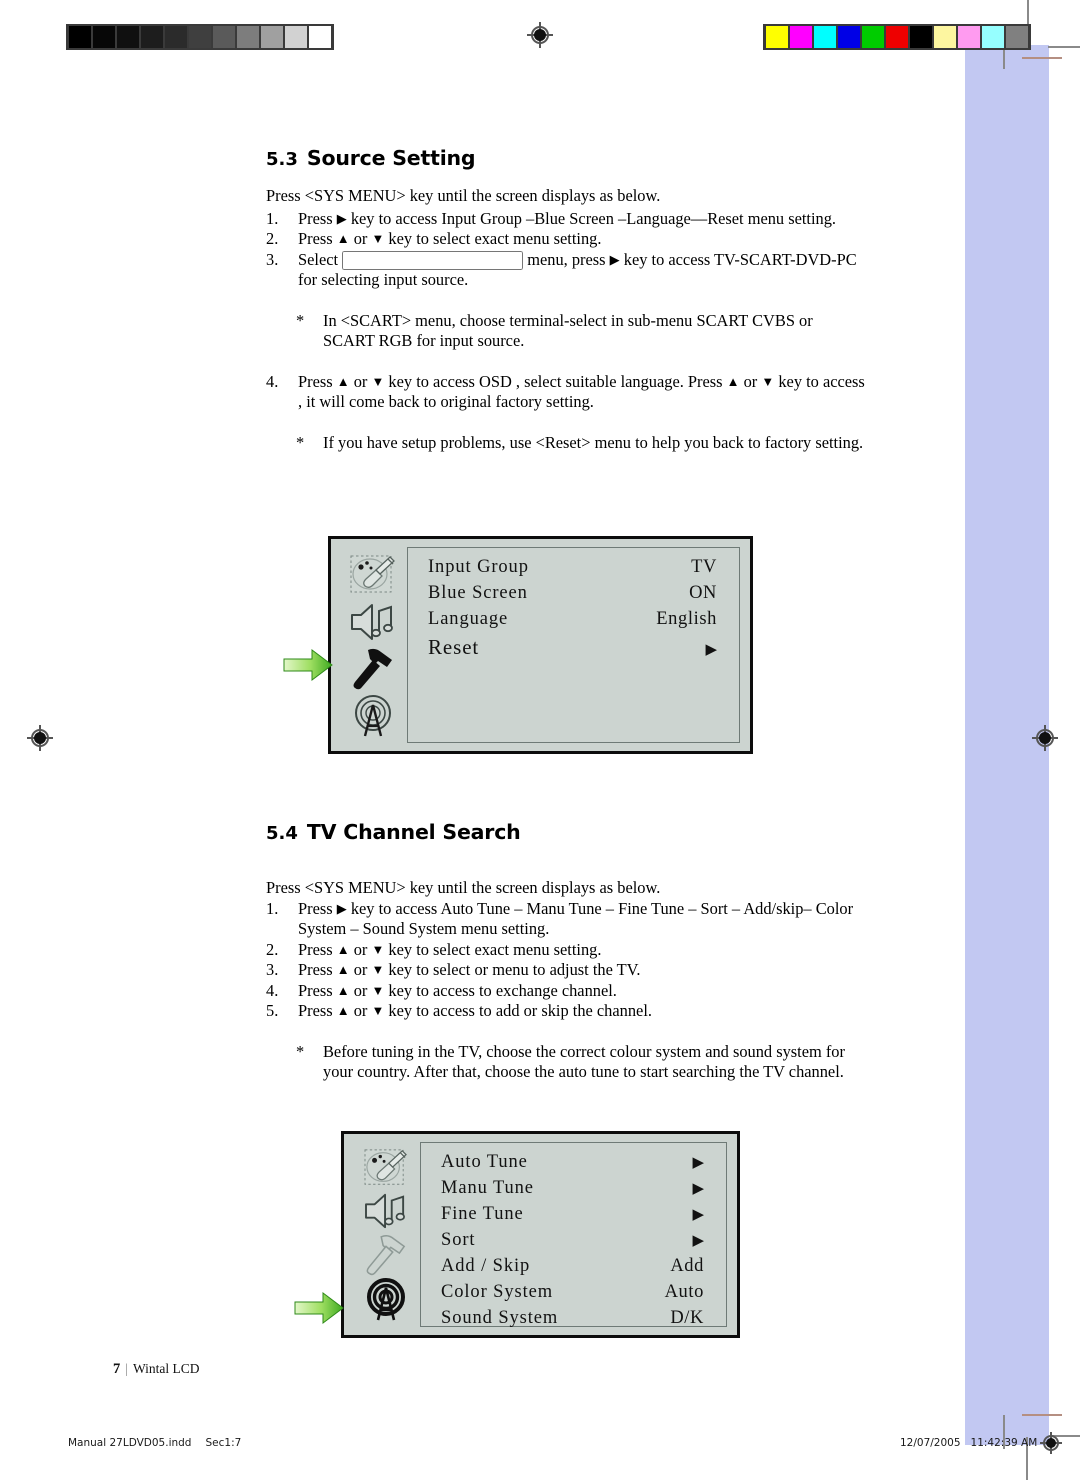 The height and width of the screenshot is (1480, 1080). I want to click on osd-row-value: TV, so click(704, 567).